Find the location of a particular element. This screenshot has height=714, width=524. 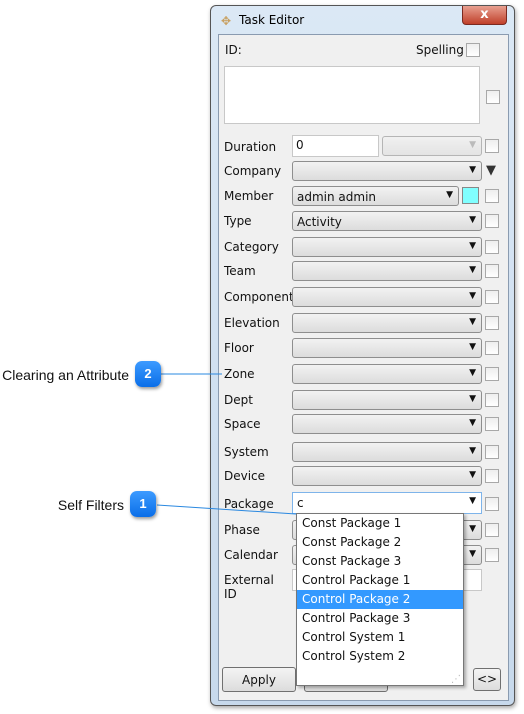

callout-text-self-filters: Self Filters is located at coordinates (90, 505).